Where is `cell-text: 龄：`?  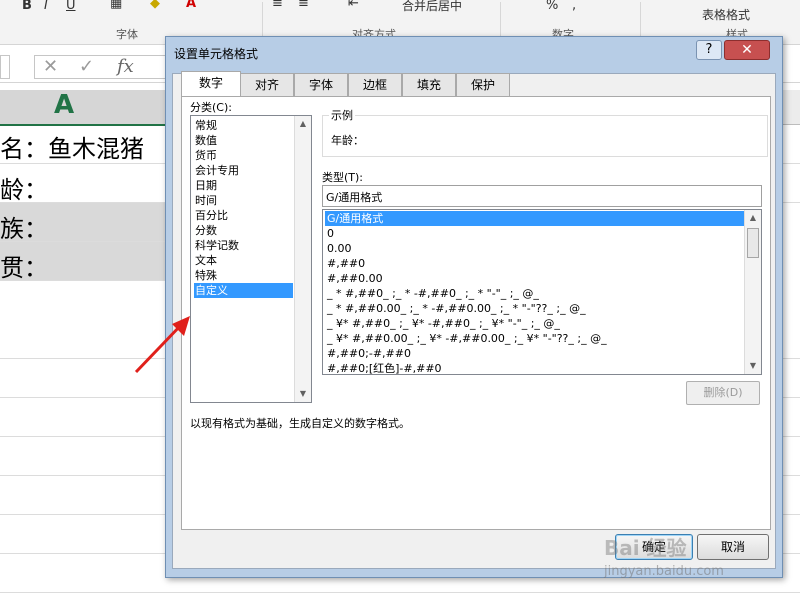 cell-text: 龄： is located at coordinates (24, 190).